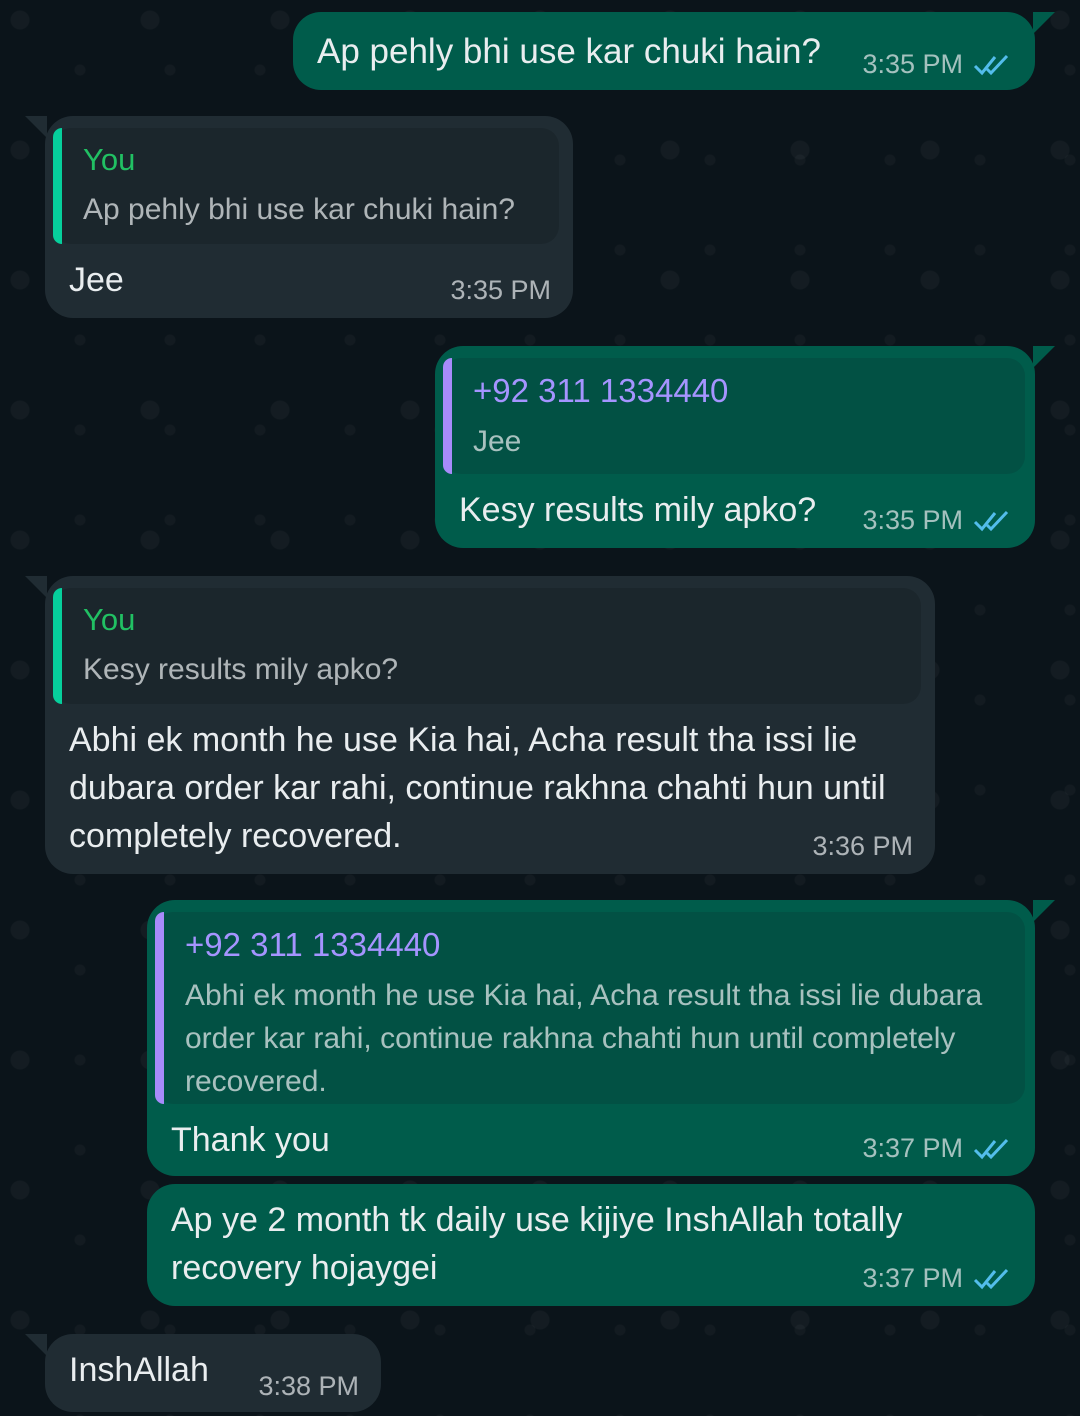 This screenshot has height=1416, width=1080. I want to click on quote-text: Ap pehly bhi use kar chuki hain?, so click(299, 209).